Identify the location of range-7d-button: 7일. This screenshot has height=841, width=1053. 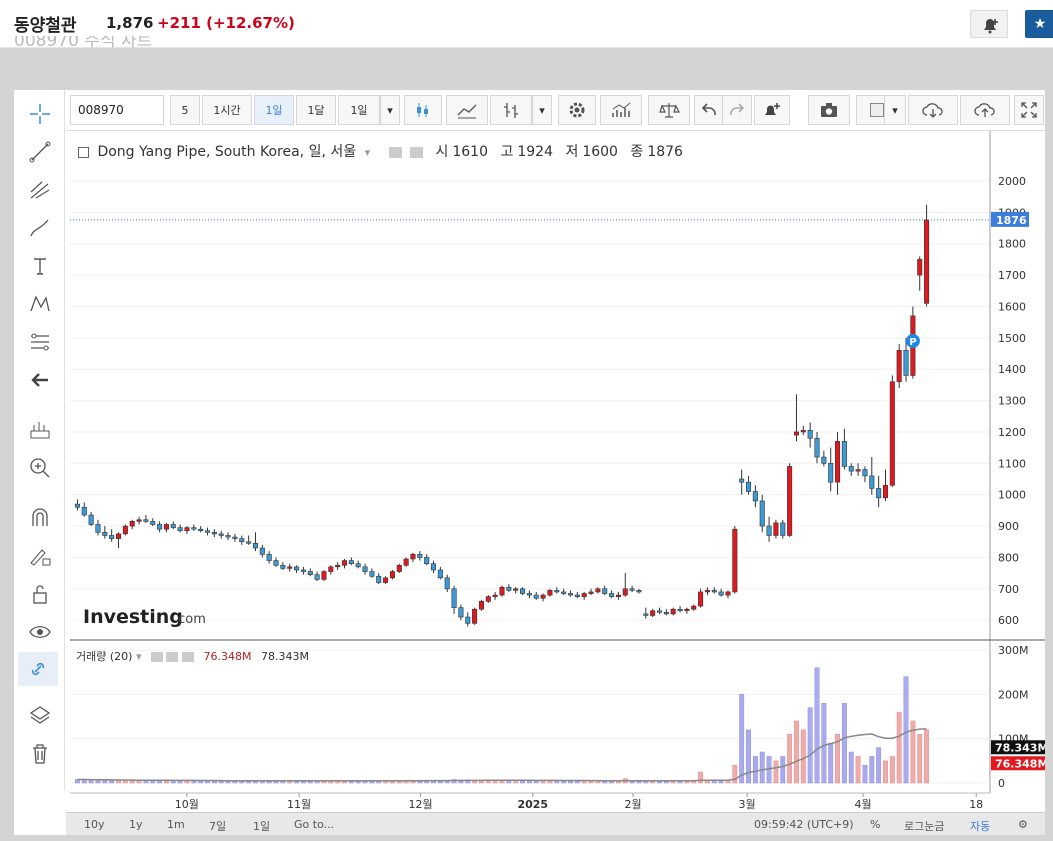
(217, 826).